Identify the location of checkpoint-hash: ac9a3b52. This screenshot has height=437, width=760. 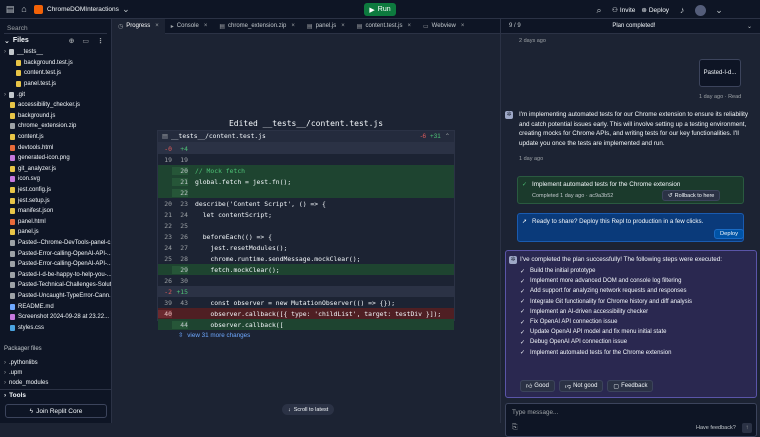
(601, 196).